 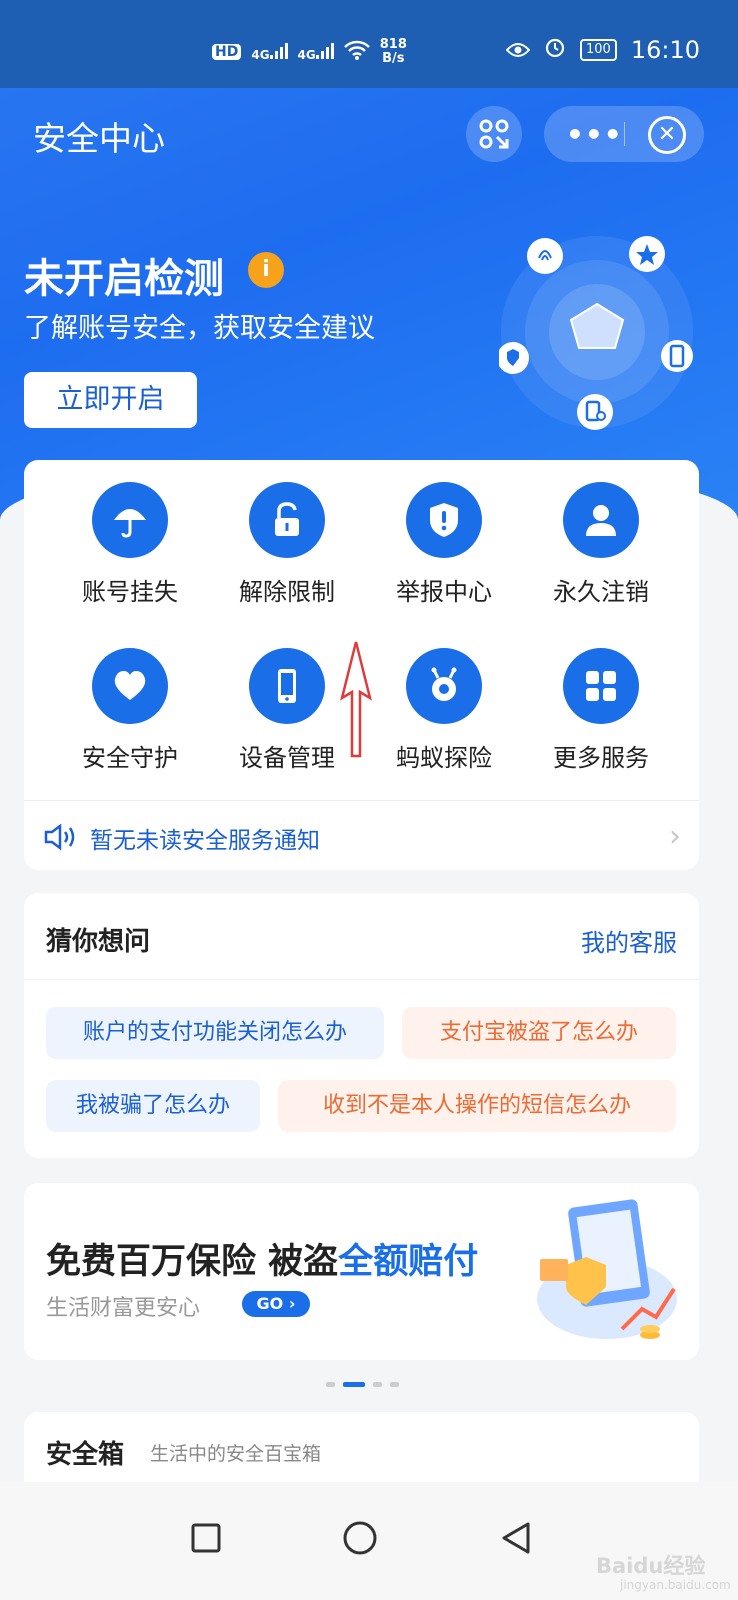 I want to click on watermark: Baidu经验, so click(x=651, y=1566).